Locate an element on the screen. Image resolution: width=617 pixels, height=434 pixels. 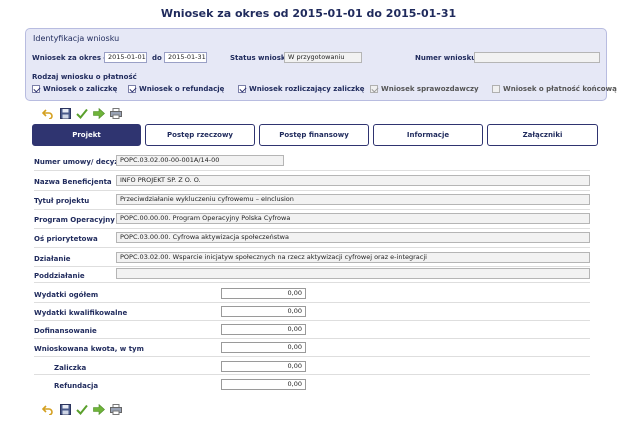
kind-report-label: Wniosek sprawozdawczy is located at coordinates (430, 89).